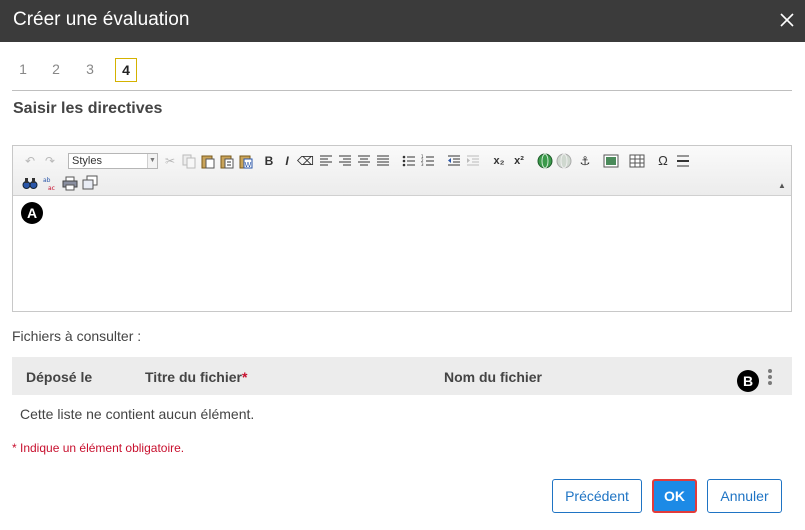 Image resolution: width=805 pixels, height=530 pixels. What do you see at coordinates (101, 19) in the screenshot?
I see `dialog-title: Créer une évaluation` at bounding box center [101, 19].